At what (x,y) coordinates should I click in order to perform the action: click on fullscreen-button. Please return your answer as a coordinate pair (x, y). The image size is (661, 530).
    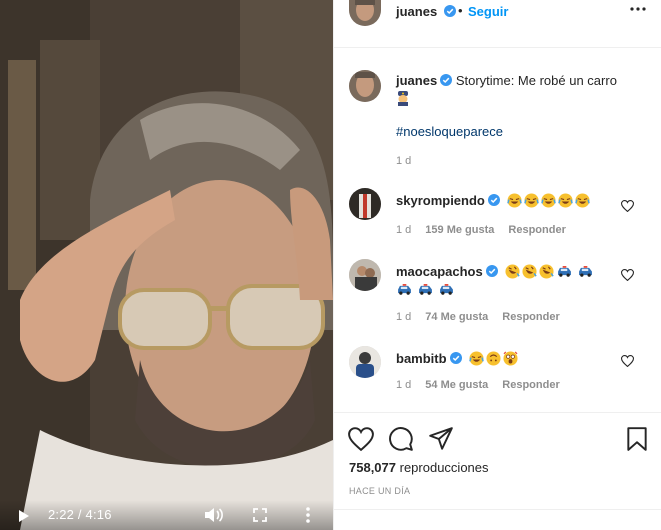
    Looking at the image, I should click on (260, 515).